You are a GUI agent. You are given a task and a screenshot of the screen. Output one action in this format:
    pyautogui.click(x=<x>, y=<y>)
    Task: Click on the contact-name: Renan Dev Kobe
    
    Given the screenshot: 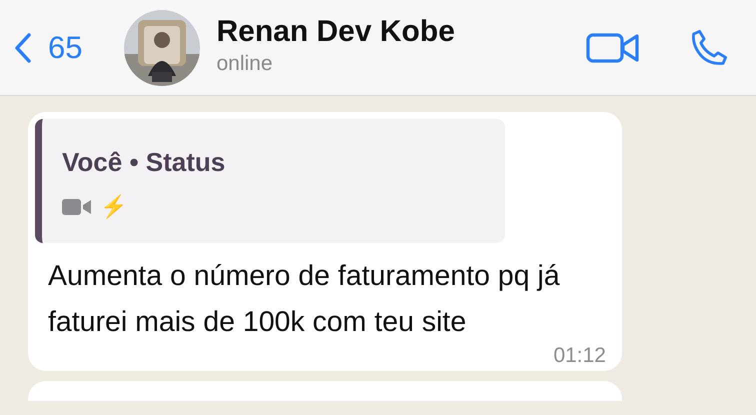 What is the action you would take?
    pyautogui.click(x=401, y=31)
    